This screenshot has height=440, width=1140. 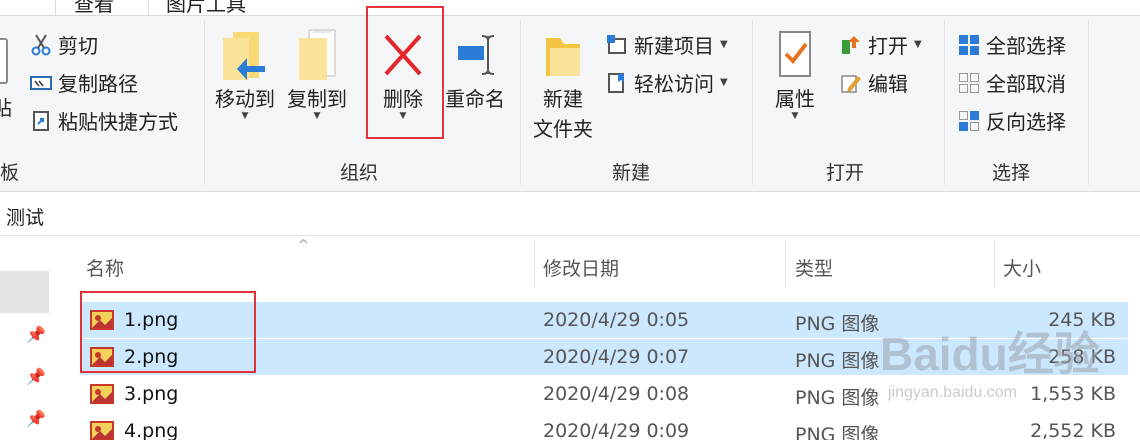 I want to click on open-icon, so click(x=851, y=45).